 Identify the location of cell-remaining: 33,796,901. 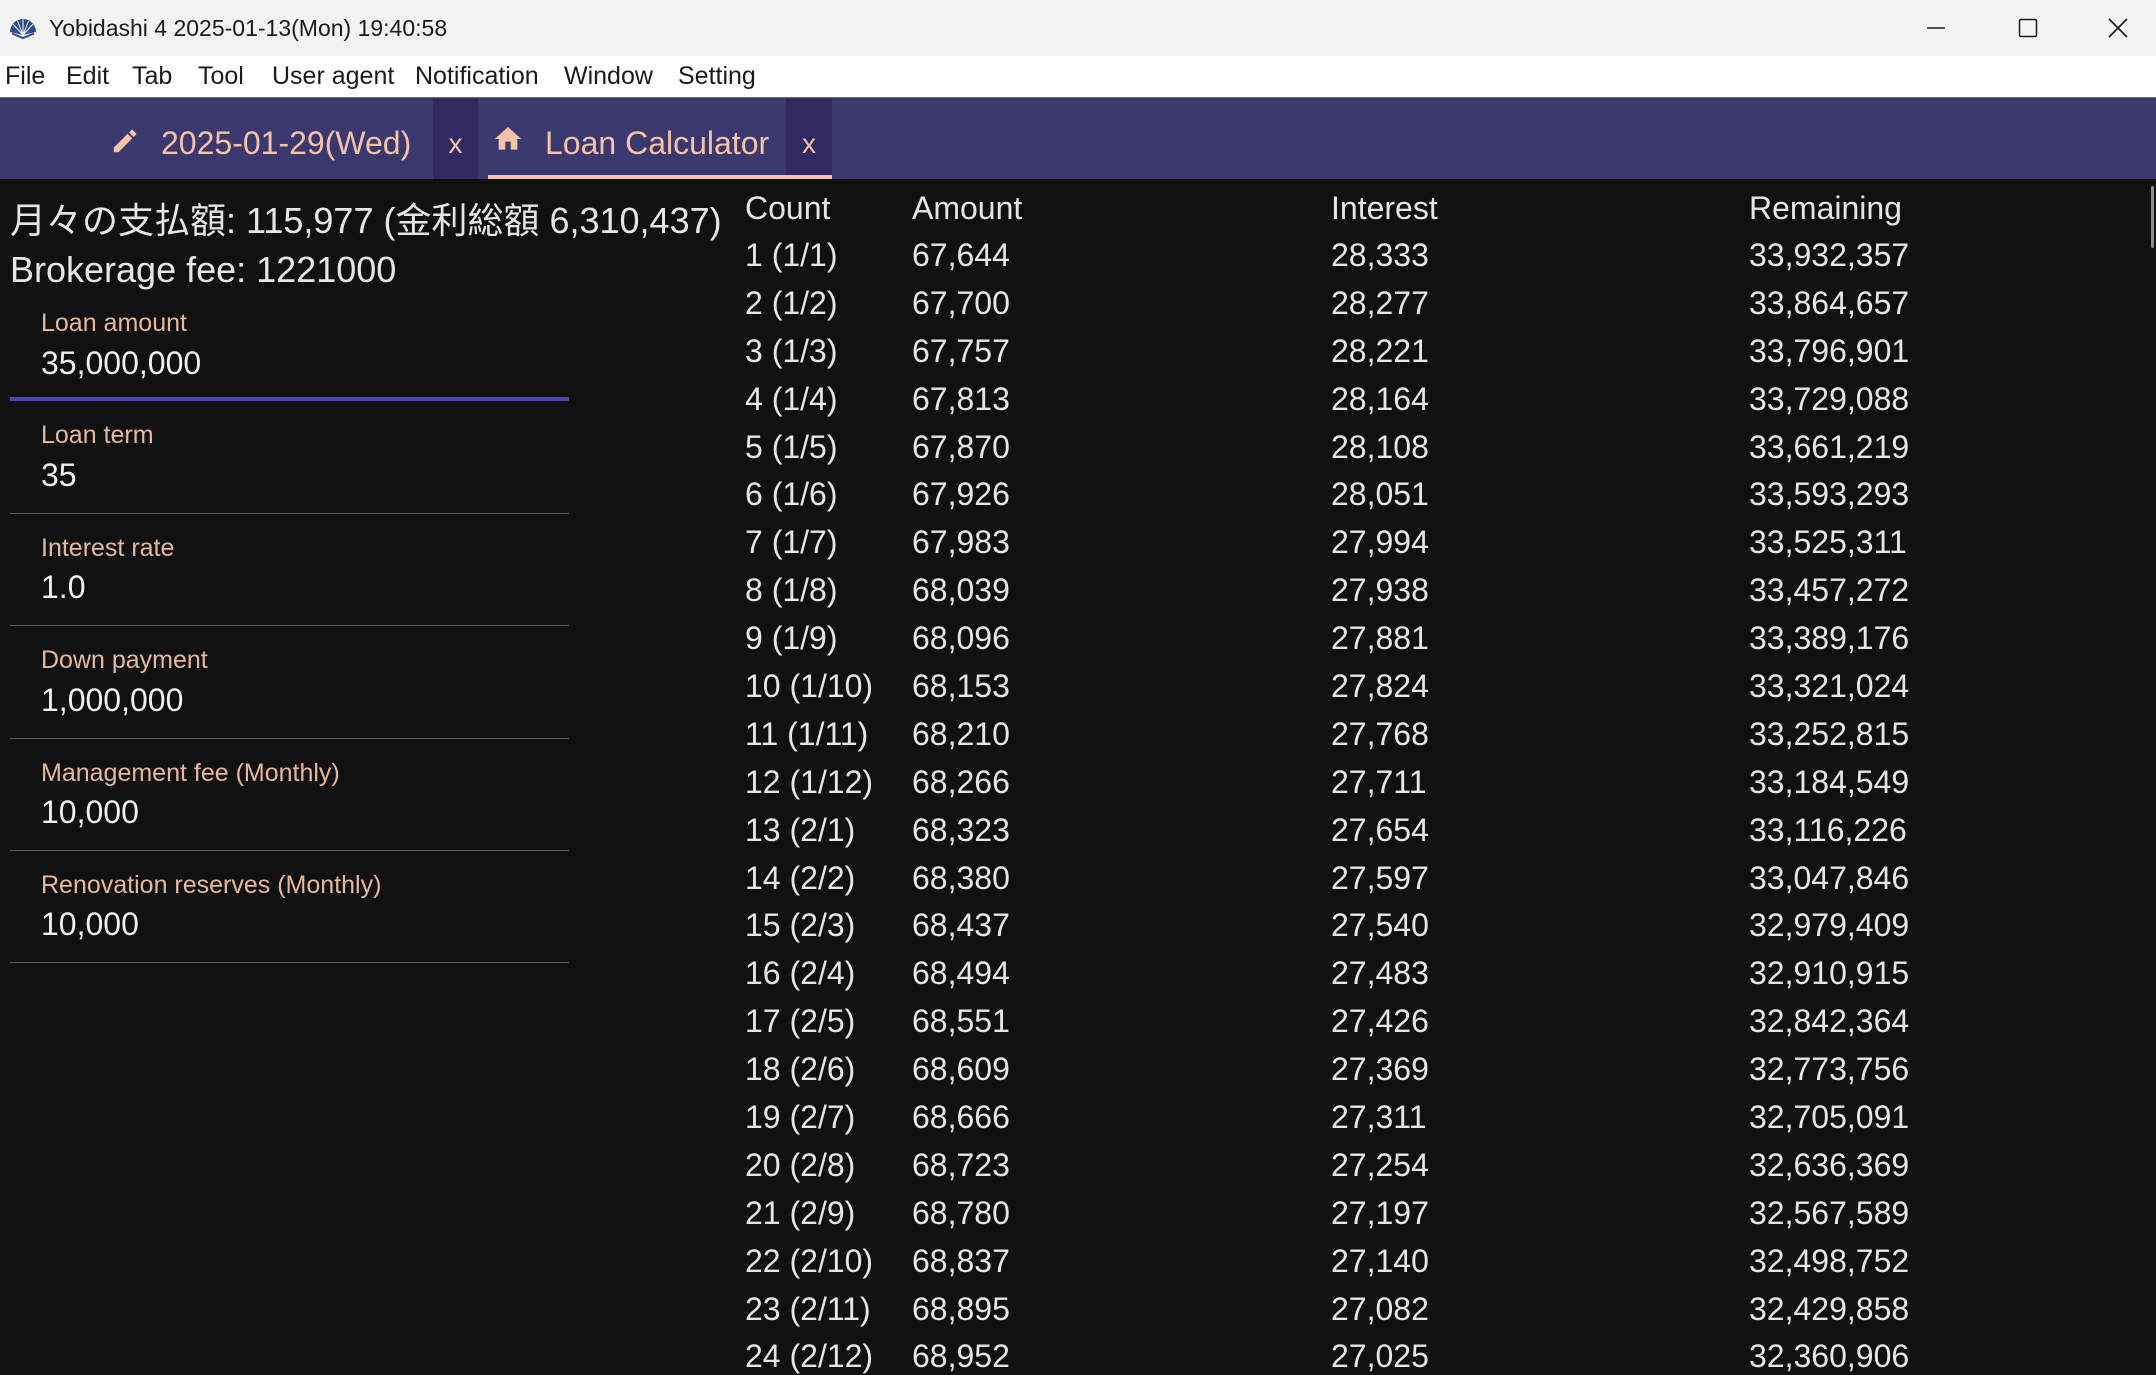
(1829, 350).